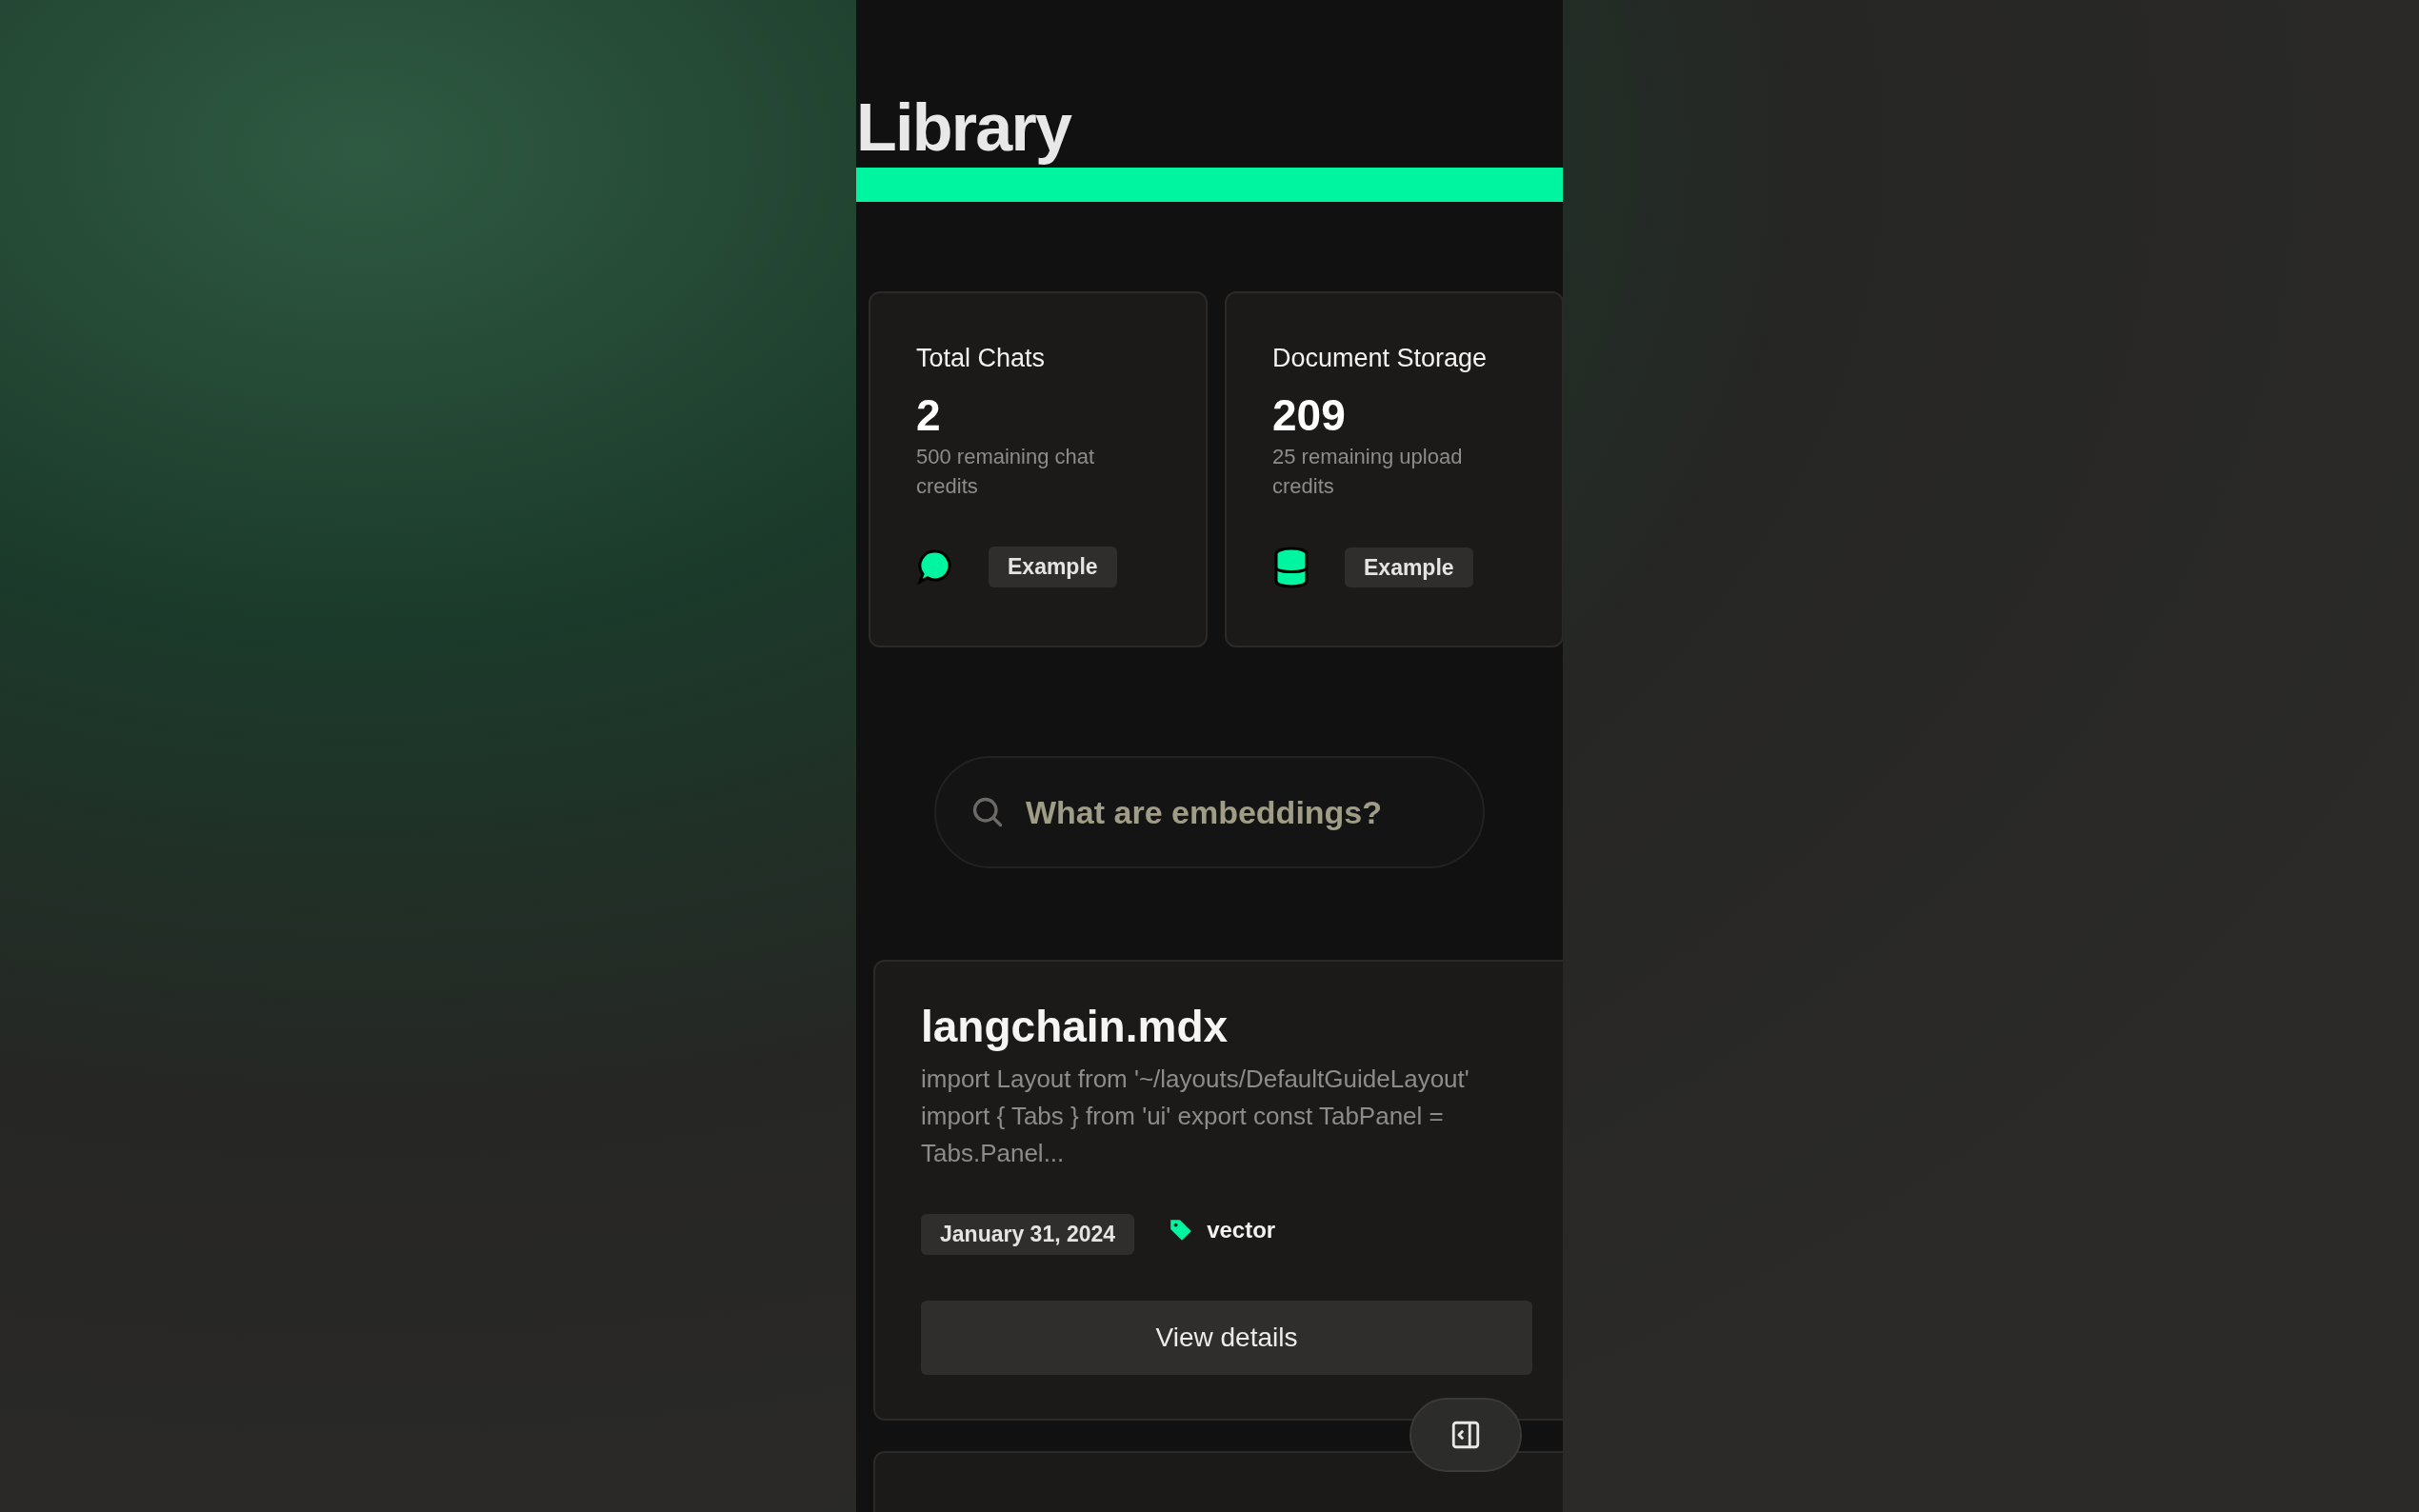 The image size is (2419, 1512). What do you see at coordinates (1209, 812) in the screenshot?
I see `search-field: What are embeddings?` at bounding box center [1209, 812].